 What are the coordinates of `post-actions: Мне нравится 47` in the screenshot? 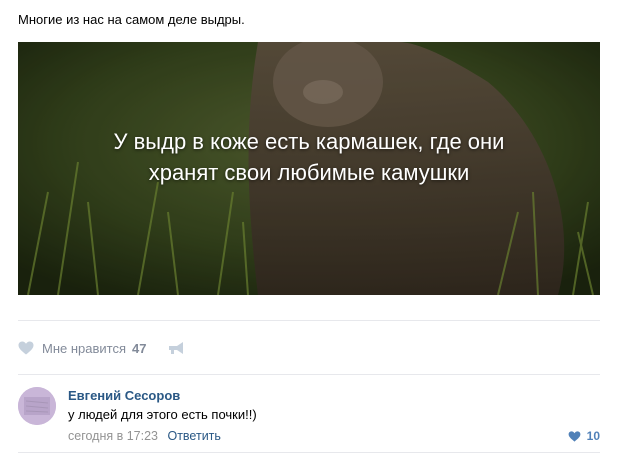 It's located at (102, 348).